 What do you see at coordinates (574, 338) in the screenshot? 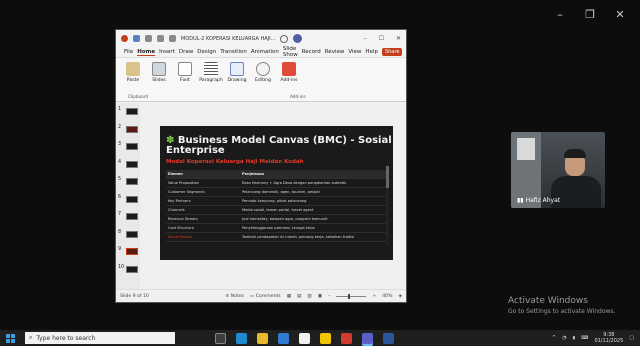
I see `volume-icon: ◖` at bounding box center [574, 338].